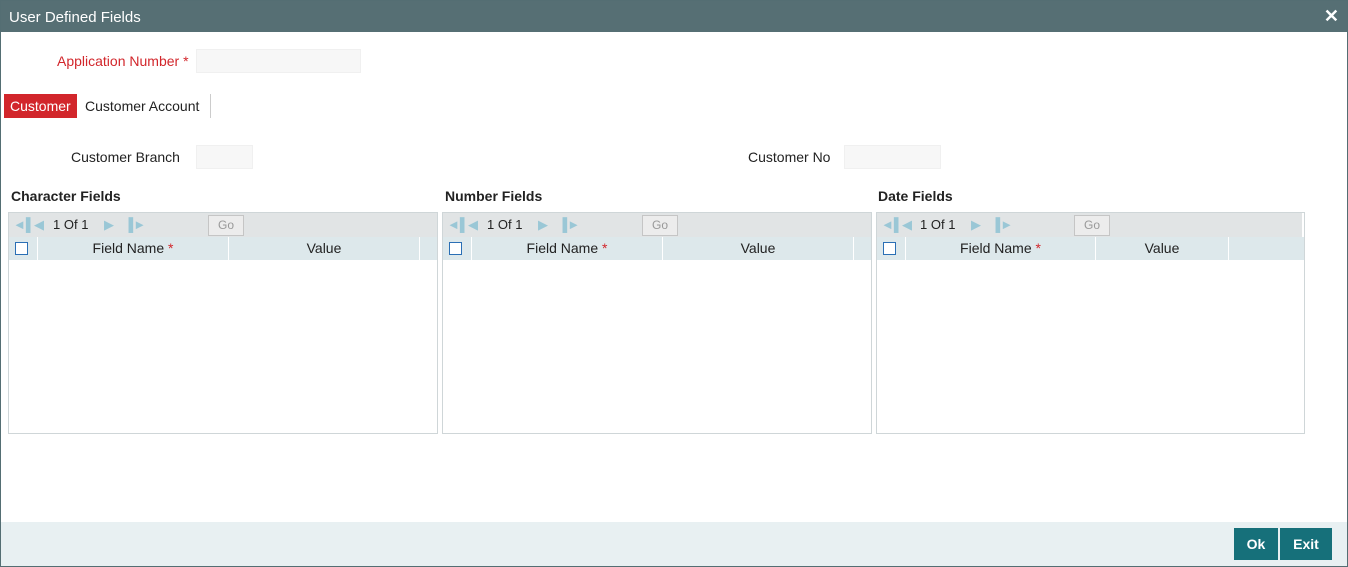 Image resolution: width=1348 pixels, height=567 pixels. I want to click on number-fields-title: Number Fields, so click(494, 196).